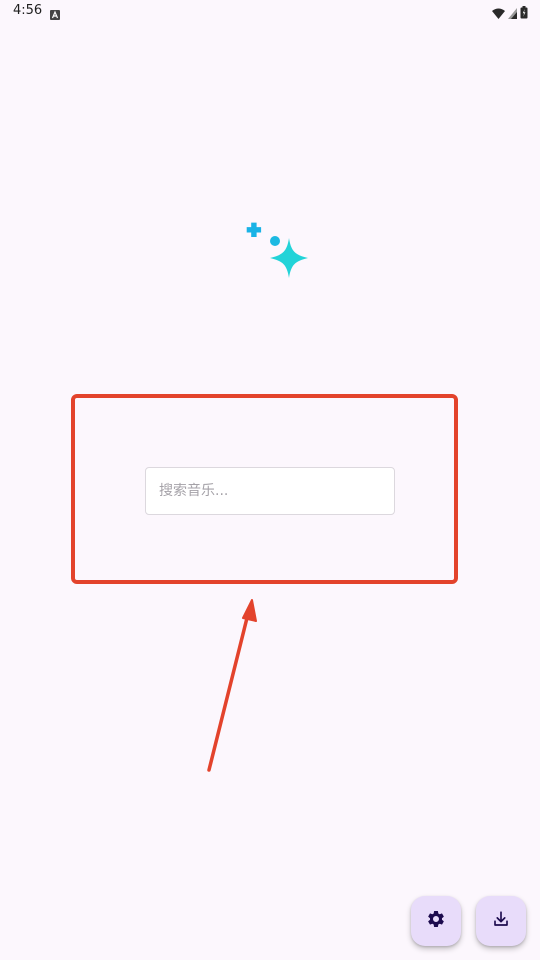 The width and height of the screenshot is (540, 960). Describe the element at coordinates (55, 12) in the screenshot. I see `notification-a-icon` at that location.